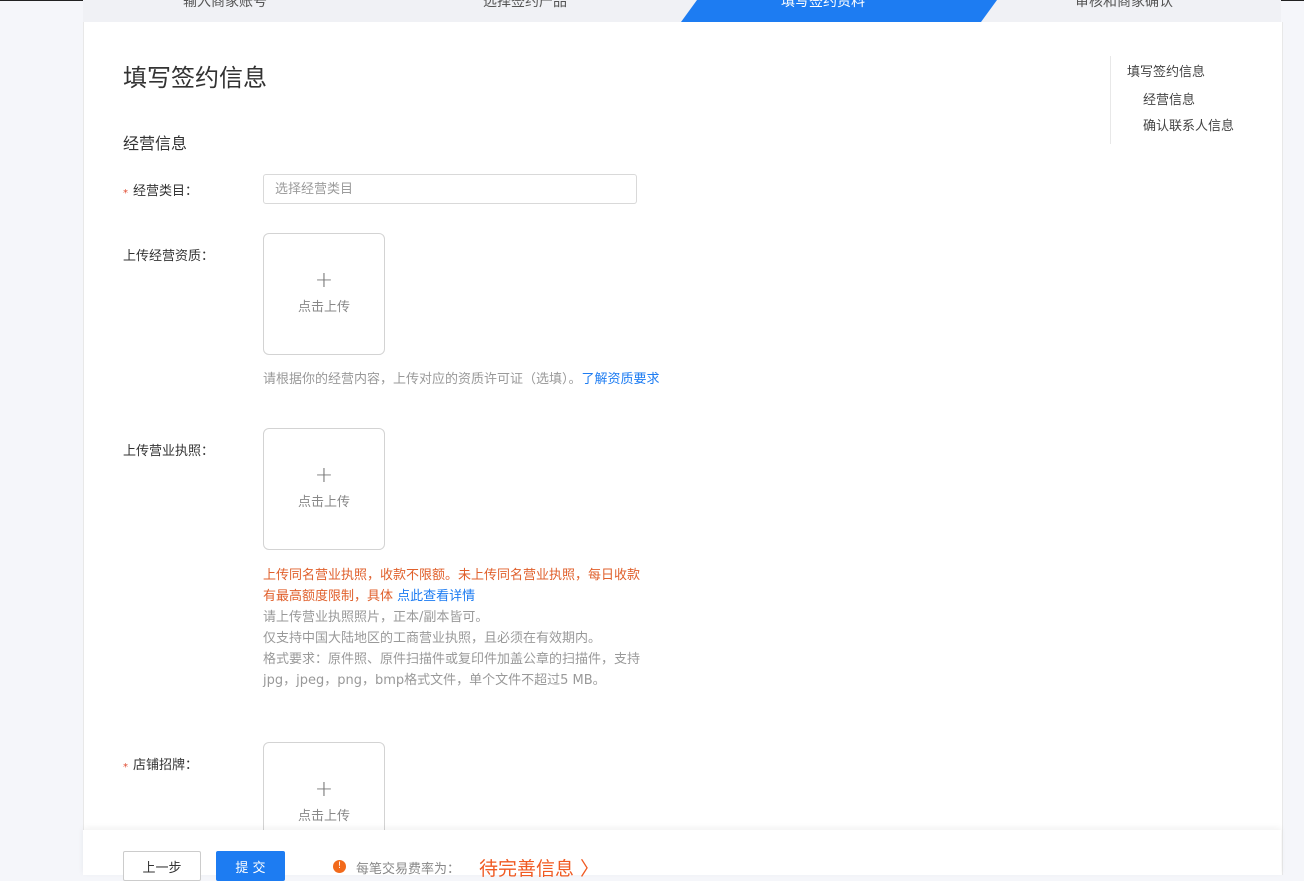 The width and height of the screenshot is (1304, 881). I want to click on license-upload-box: + 点击上传, so click(324, 489).